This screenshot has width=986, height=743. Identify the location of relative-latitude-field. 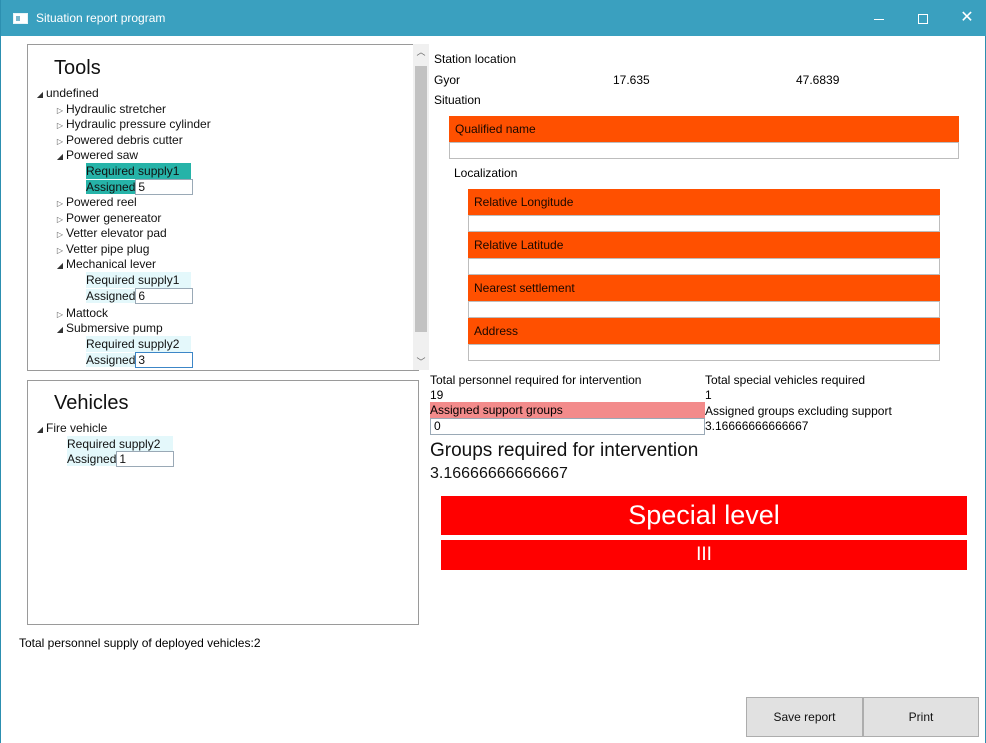
(704, 266).